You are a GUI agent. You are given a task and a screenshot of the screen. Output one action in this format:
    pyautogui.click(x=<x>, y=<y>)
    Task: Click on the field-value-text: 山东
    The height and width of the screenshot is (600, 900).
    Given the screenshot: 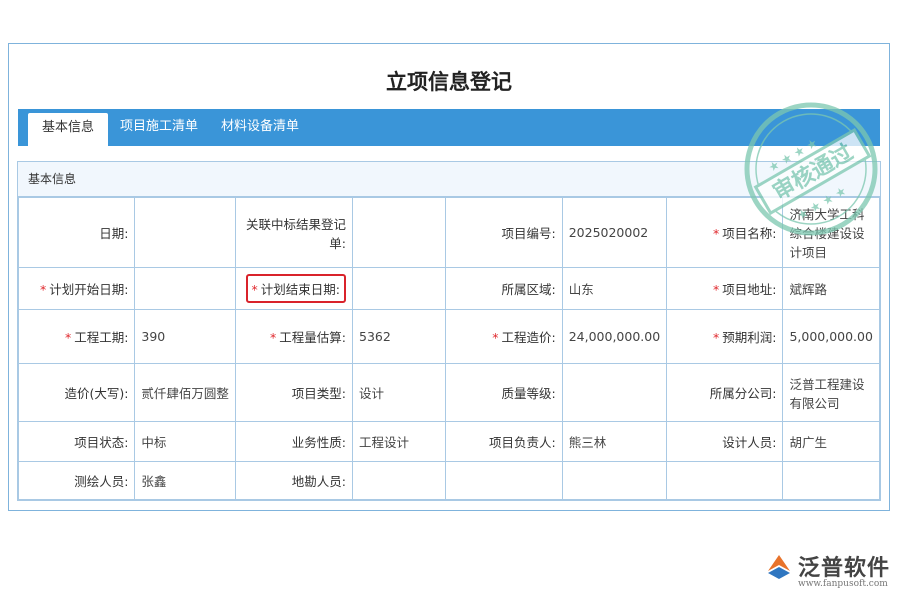 What is the action you would take?
    pyautogui.click(x=581, y=289)
    